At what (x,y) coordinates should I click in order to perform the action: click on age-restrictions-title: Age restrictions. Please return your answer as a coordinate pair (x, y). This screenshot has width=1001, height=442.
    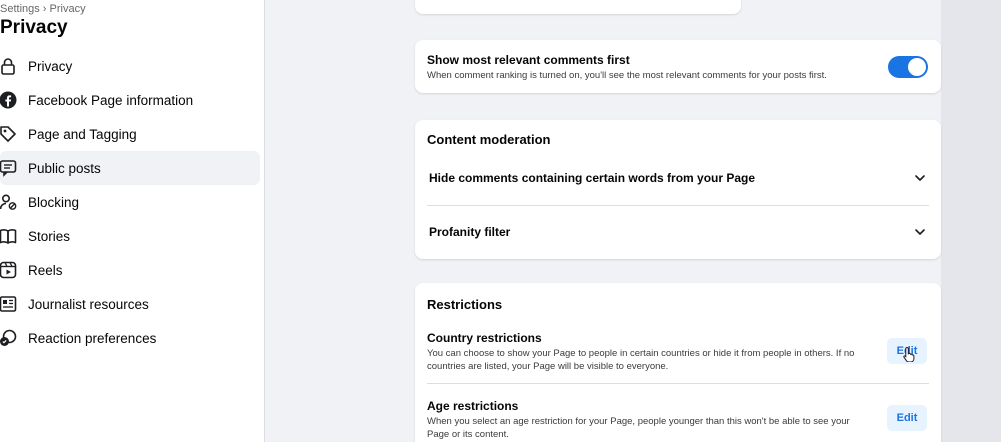
    Looking at the image, I should click on (473, 406).